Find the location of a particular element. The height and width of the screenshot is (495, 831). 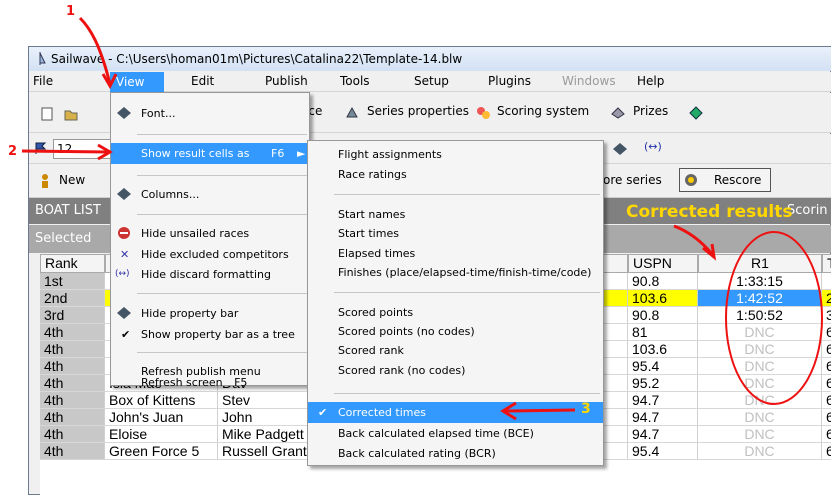

rank-cell: 3rd is located at coordinates (72, 315).